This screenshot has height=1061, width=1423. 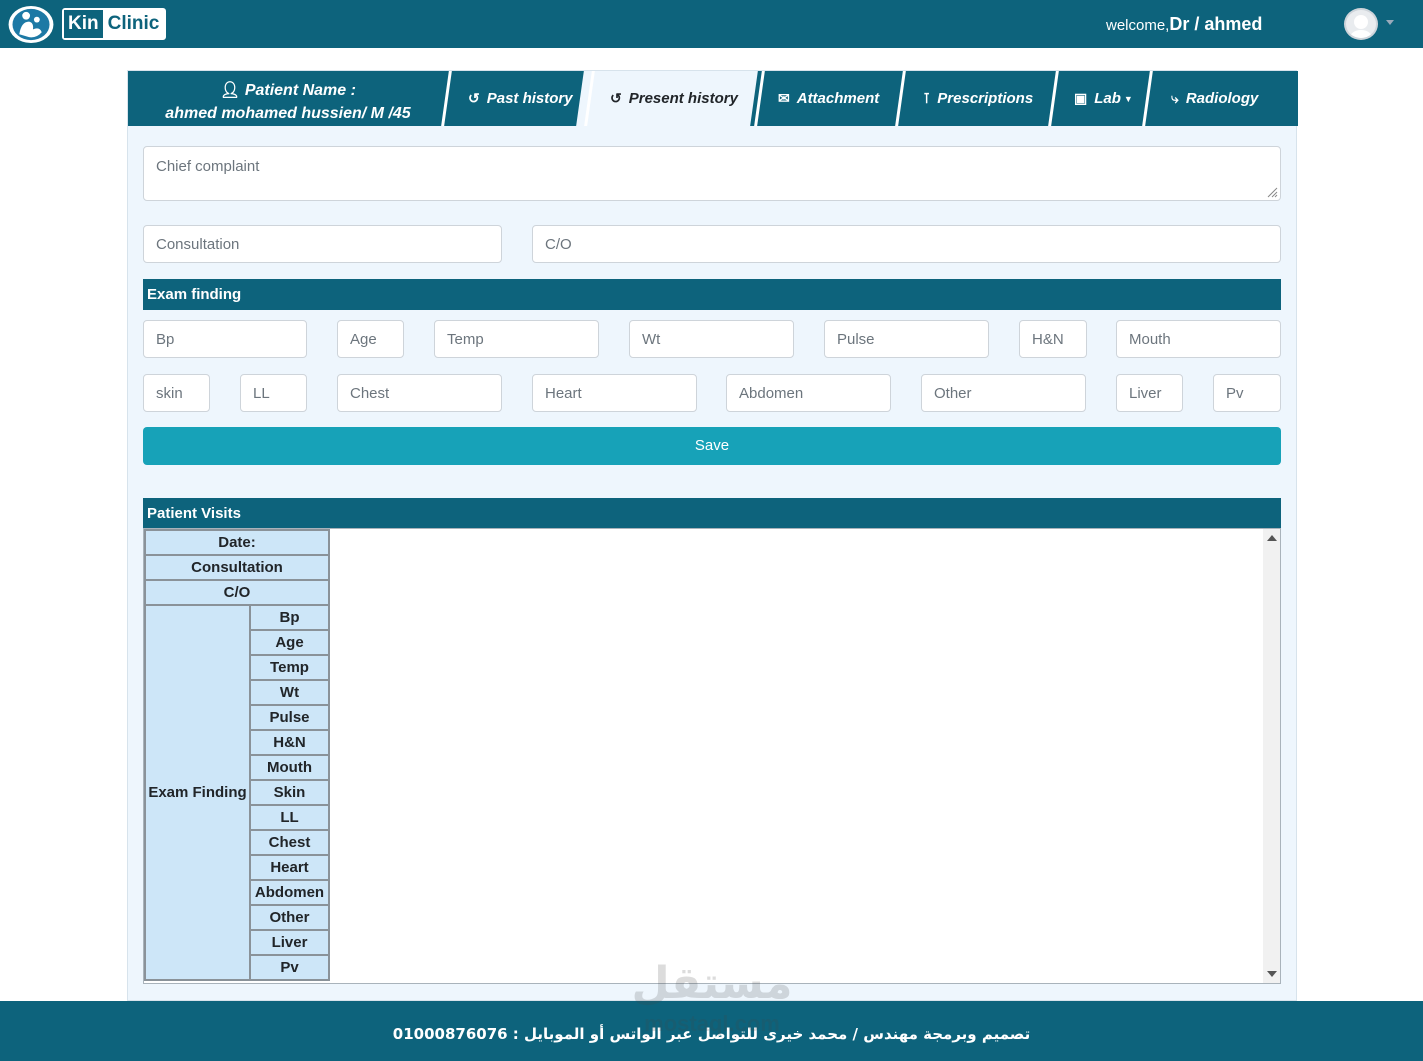 I want to click on pulse-input: Pulse, so click(x=906, y=339).